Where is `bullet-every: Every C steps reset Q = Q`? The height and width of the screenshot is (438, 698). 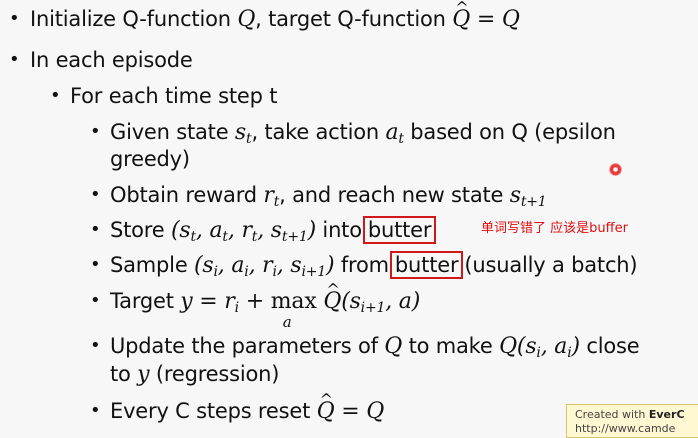 bullet-every: Every C steps reset Q = Q is located at coordinates (247, 406).